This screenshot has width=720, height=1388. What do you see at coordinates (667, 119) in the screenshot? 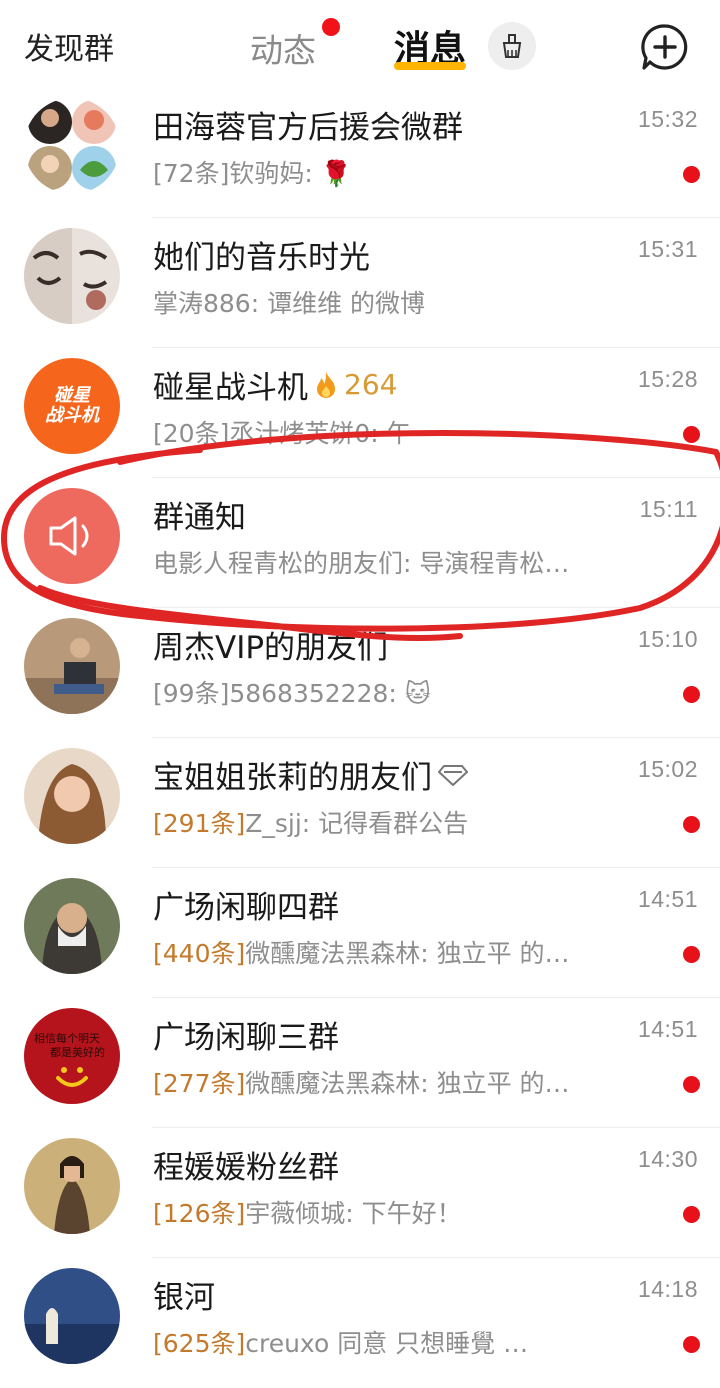
I see `conversation-time: 15:32` at bounding box center [667, 119].